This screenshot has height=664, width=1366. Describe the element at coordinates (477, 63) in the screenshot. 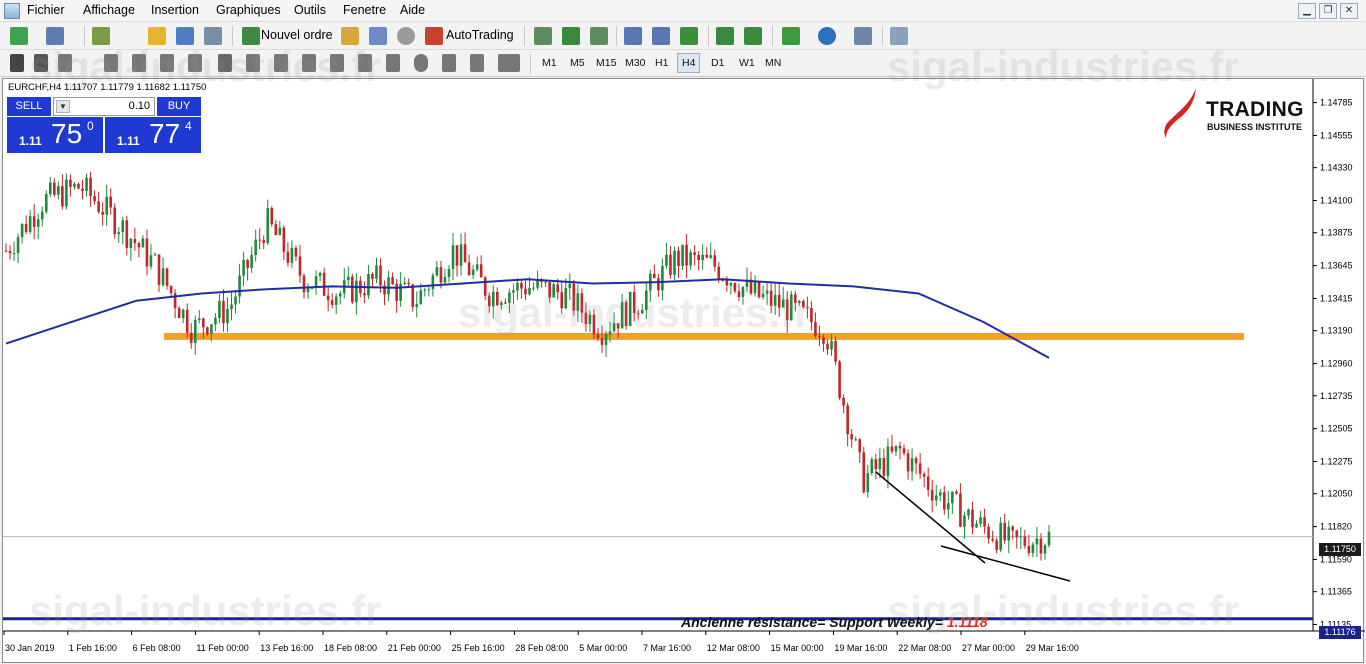

I see `gann-icon` at that location.